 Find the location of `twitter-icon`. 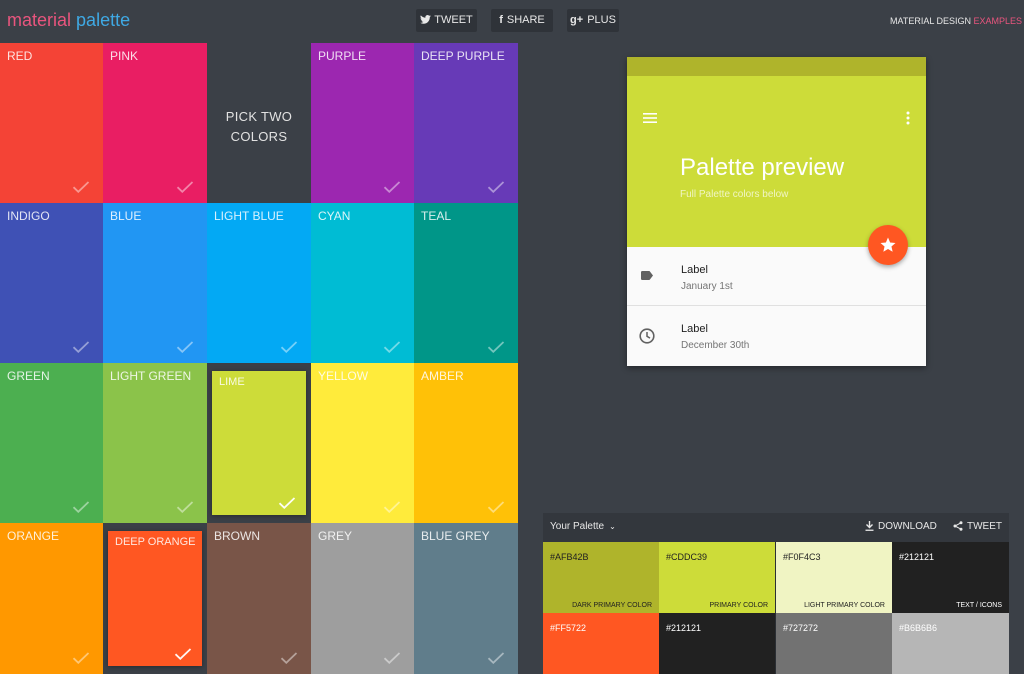

twitter-icon is located at coordinates (426, 19).